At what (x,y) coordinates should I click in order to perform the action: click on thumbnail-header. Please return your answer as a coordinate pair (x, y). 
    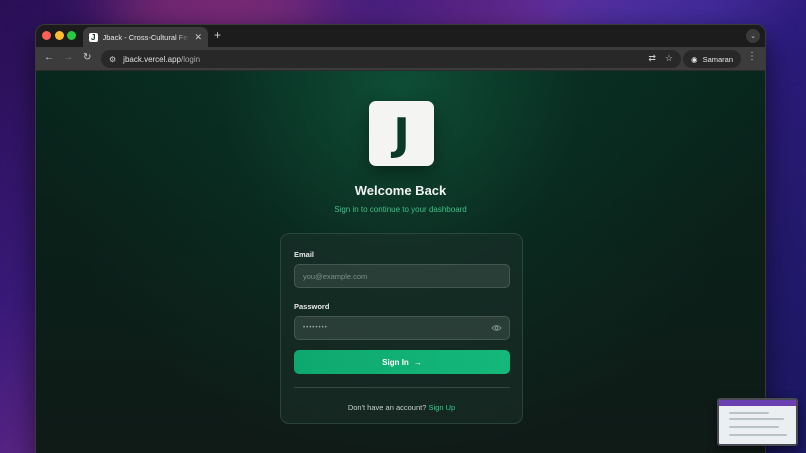
    Looking at the image, I should click on (757, 403).